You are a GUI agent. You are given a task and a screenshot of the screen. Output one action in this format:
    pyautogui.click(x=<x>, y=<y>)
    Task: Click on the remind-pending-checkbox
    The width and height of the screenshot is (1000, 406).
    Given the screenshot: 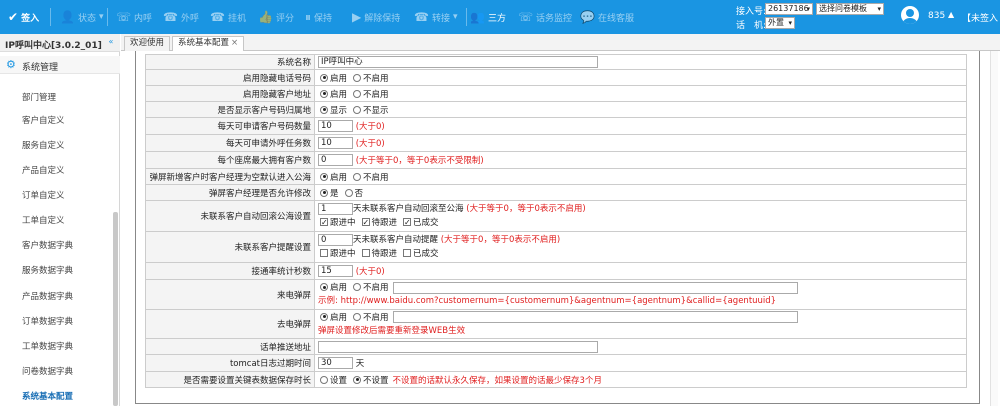 What is the action you would take?
    pyautogui.click(x=365, y=253)
    